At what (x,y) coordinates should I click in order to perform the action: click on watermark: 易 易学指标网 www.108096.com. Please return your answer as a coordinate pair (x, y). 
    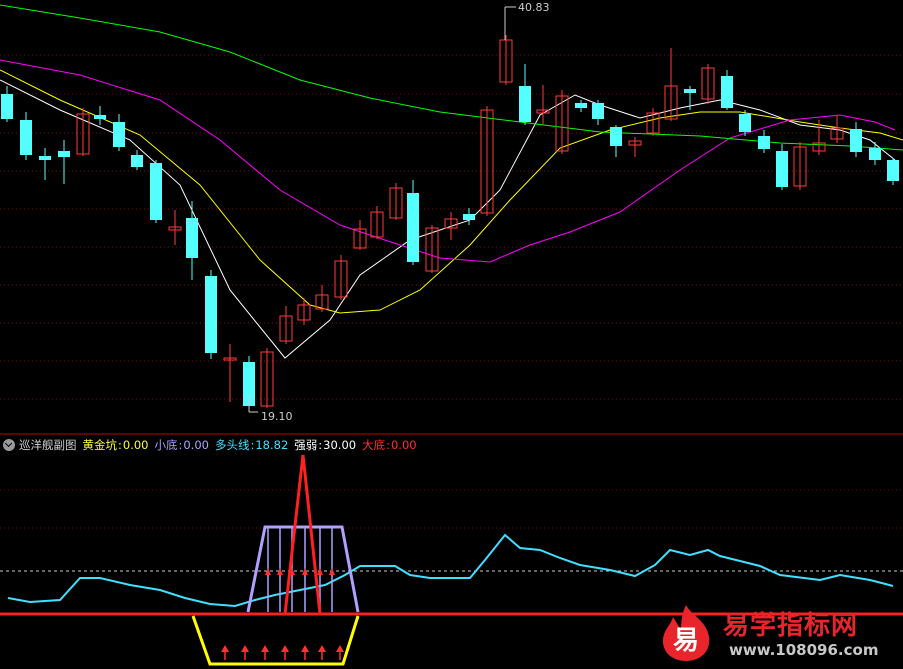
    Looking at the image, I should click on (777, 634).